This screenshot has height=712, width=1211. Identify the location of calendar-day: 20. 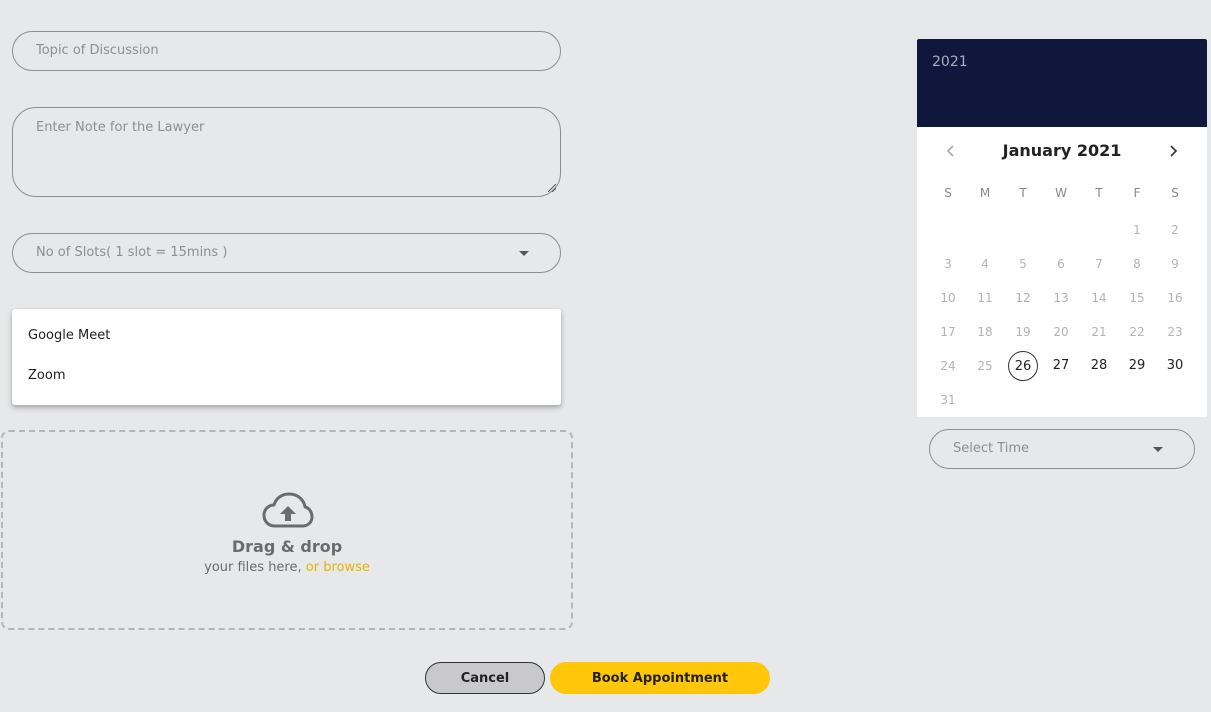
(1061, 332).